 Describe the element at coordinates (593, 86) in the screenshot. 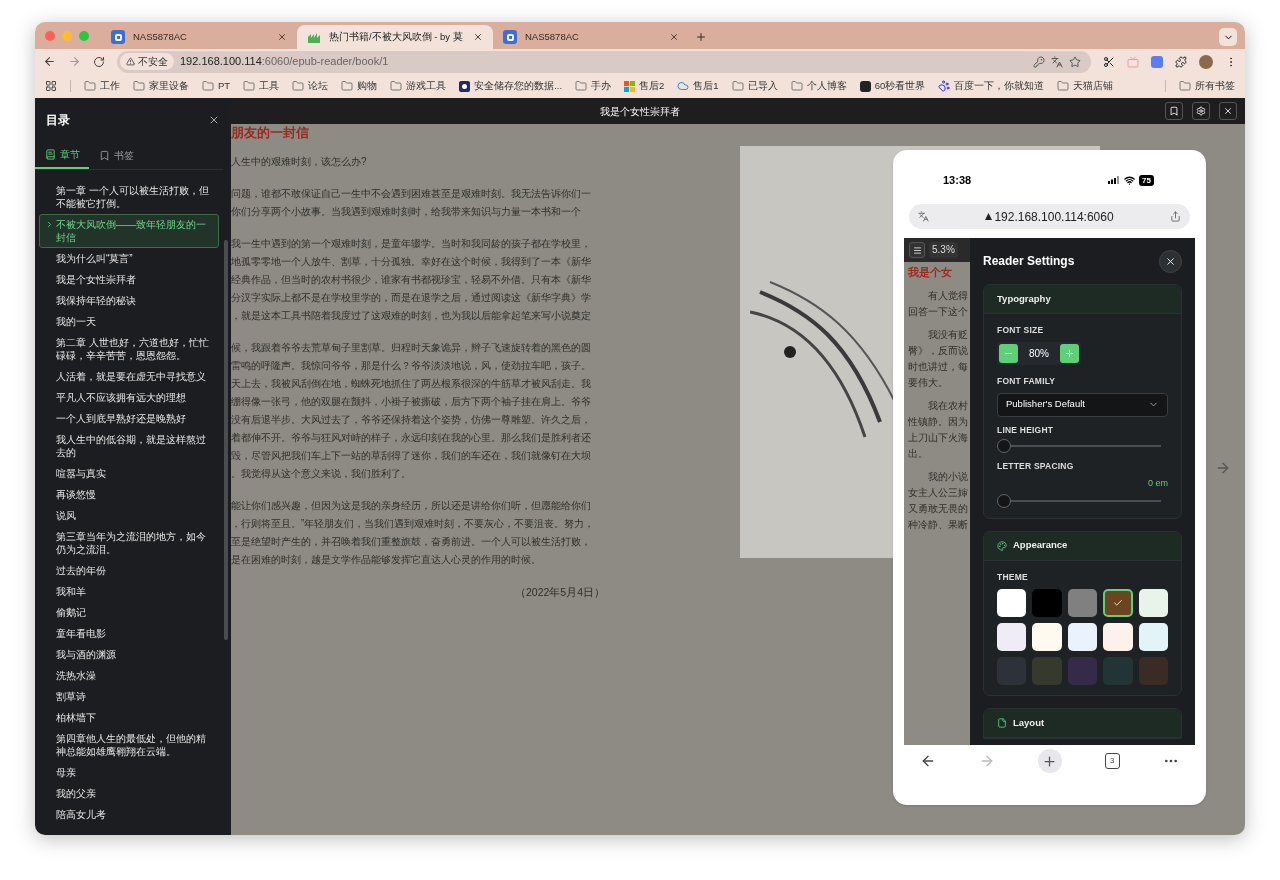

I see `bookmark-item: 手办` at that location.